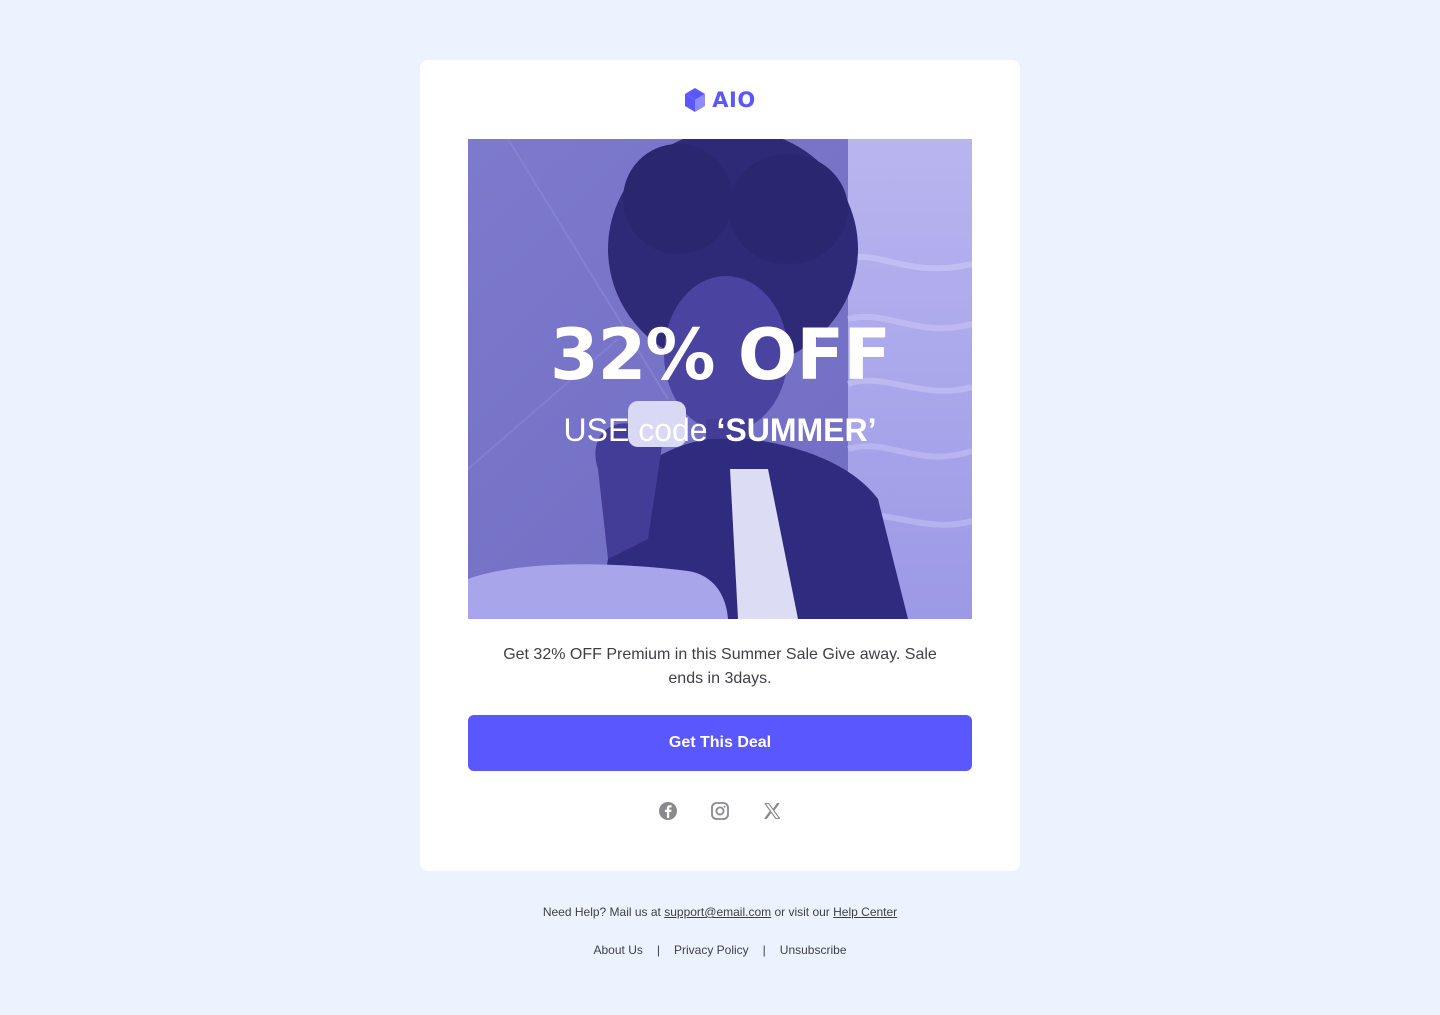 Image resolution: width=1440 pixels, height=1015 pixels. I want to click on social-links, so click(720, 812).